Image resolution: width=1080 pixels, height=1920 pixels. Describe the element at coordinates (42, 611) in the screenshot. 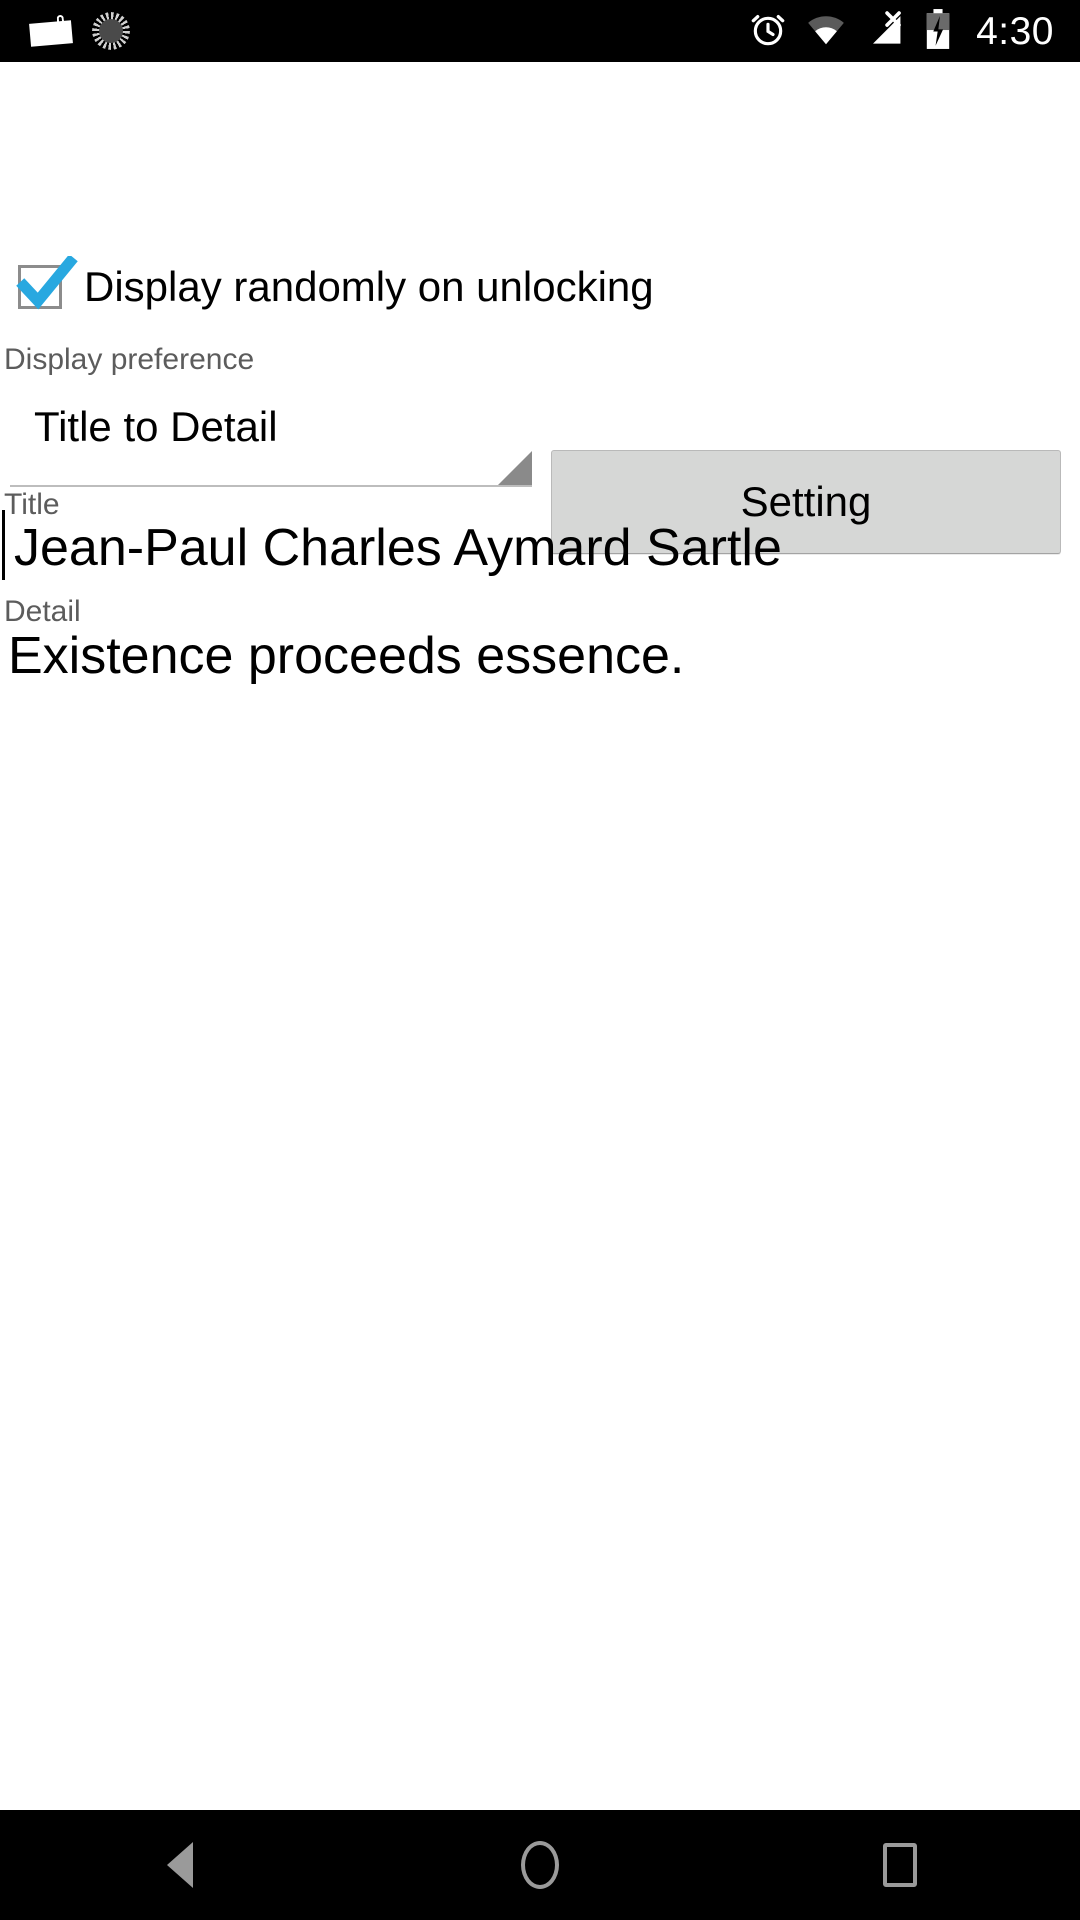

I see `detail-label: Detail` at that location.